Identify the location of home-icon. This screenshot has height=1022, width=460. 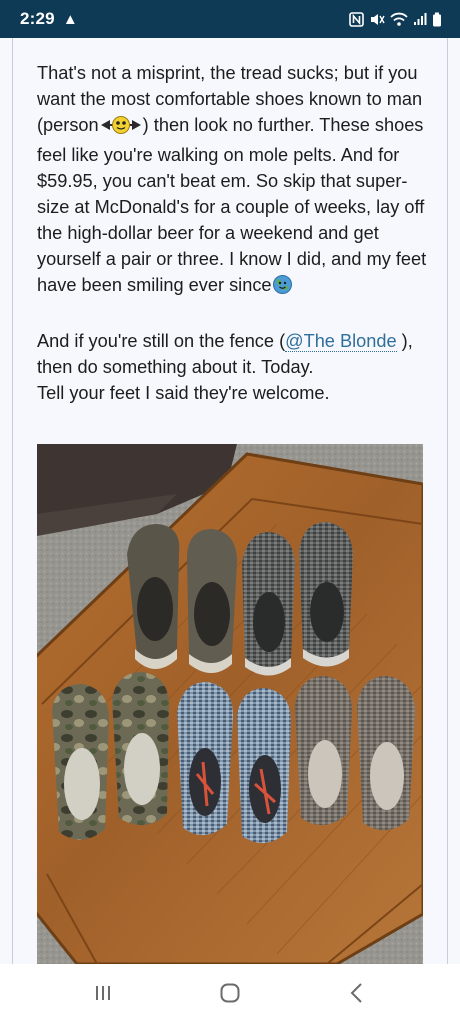
(230, 993).